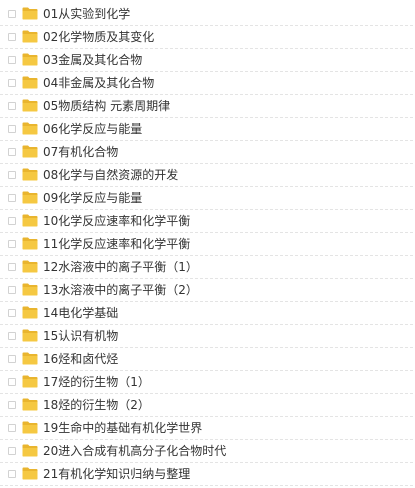  What do you see at coordinates (206, 360) in the screenshot?
I see `folder-row: 16烃和卤代烃` at bounding box center [206, 360].